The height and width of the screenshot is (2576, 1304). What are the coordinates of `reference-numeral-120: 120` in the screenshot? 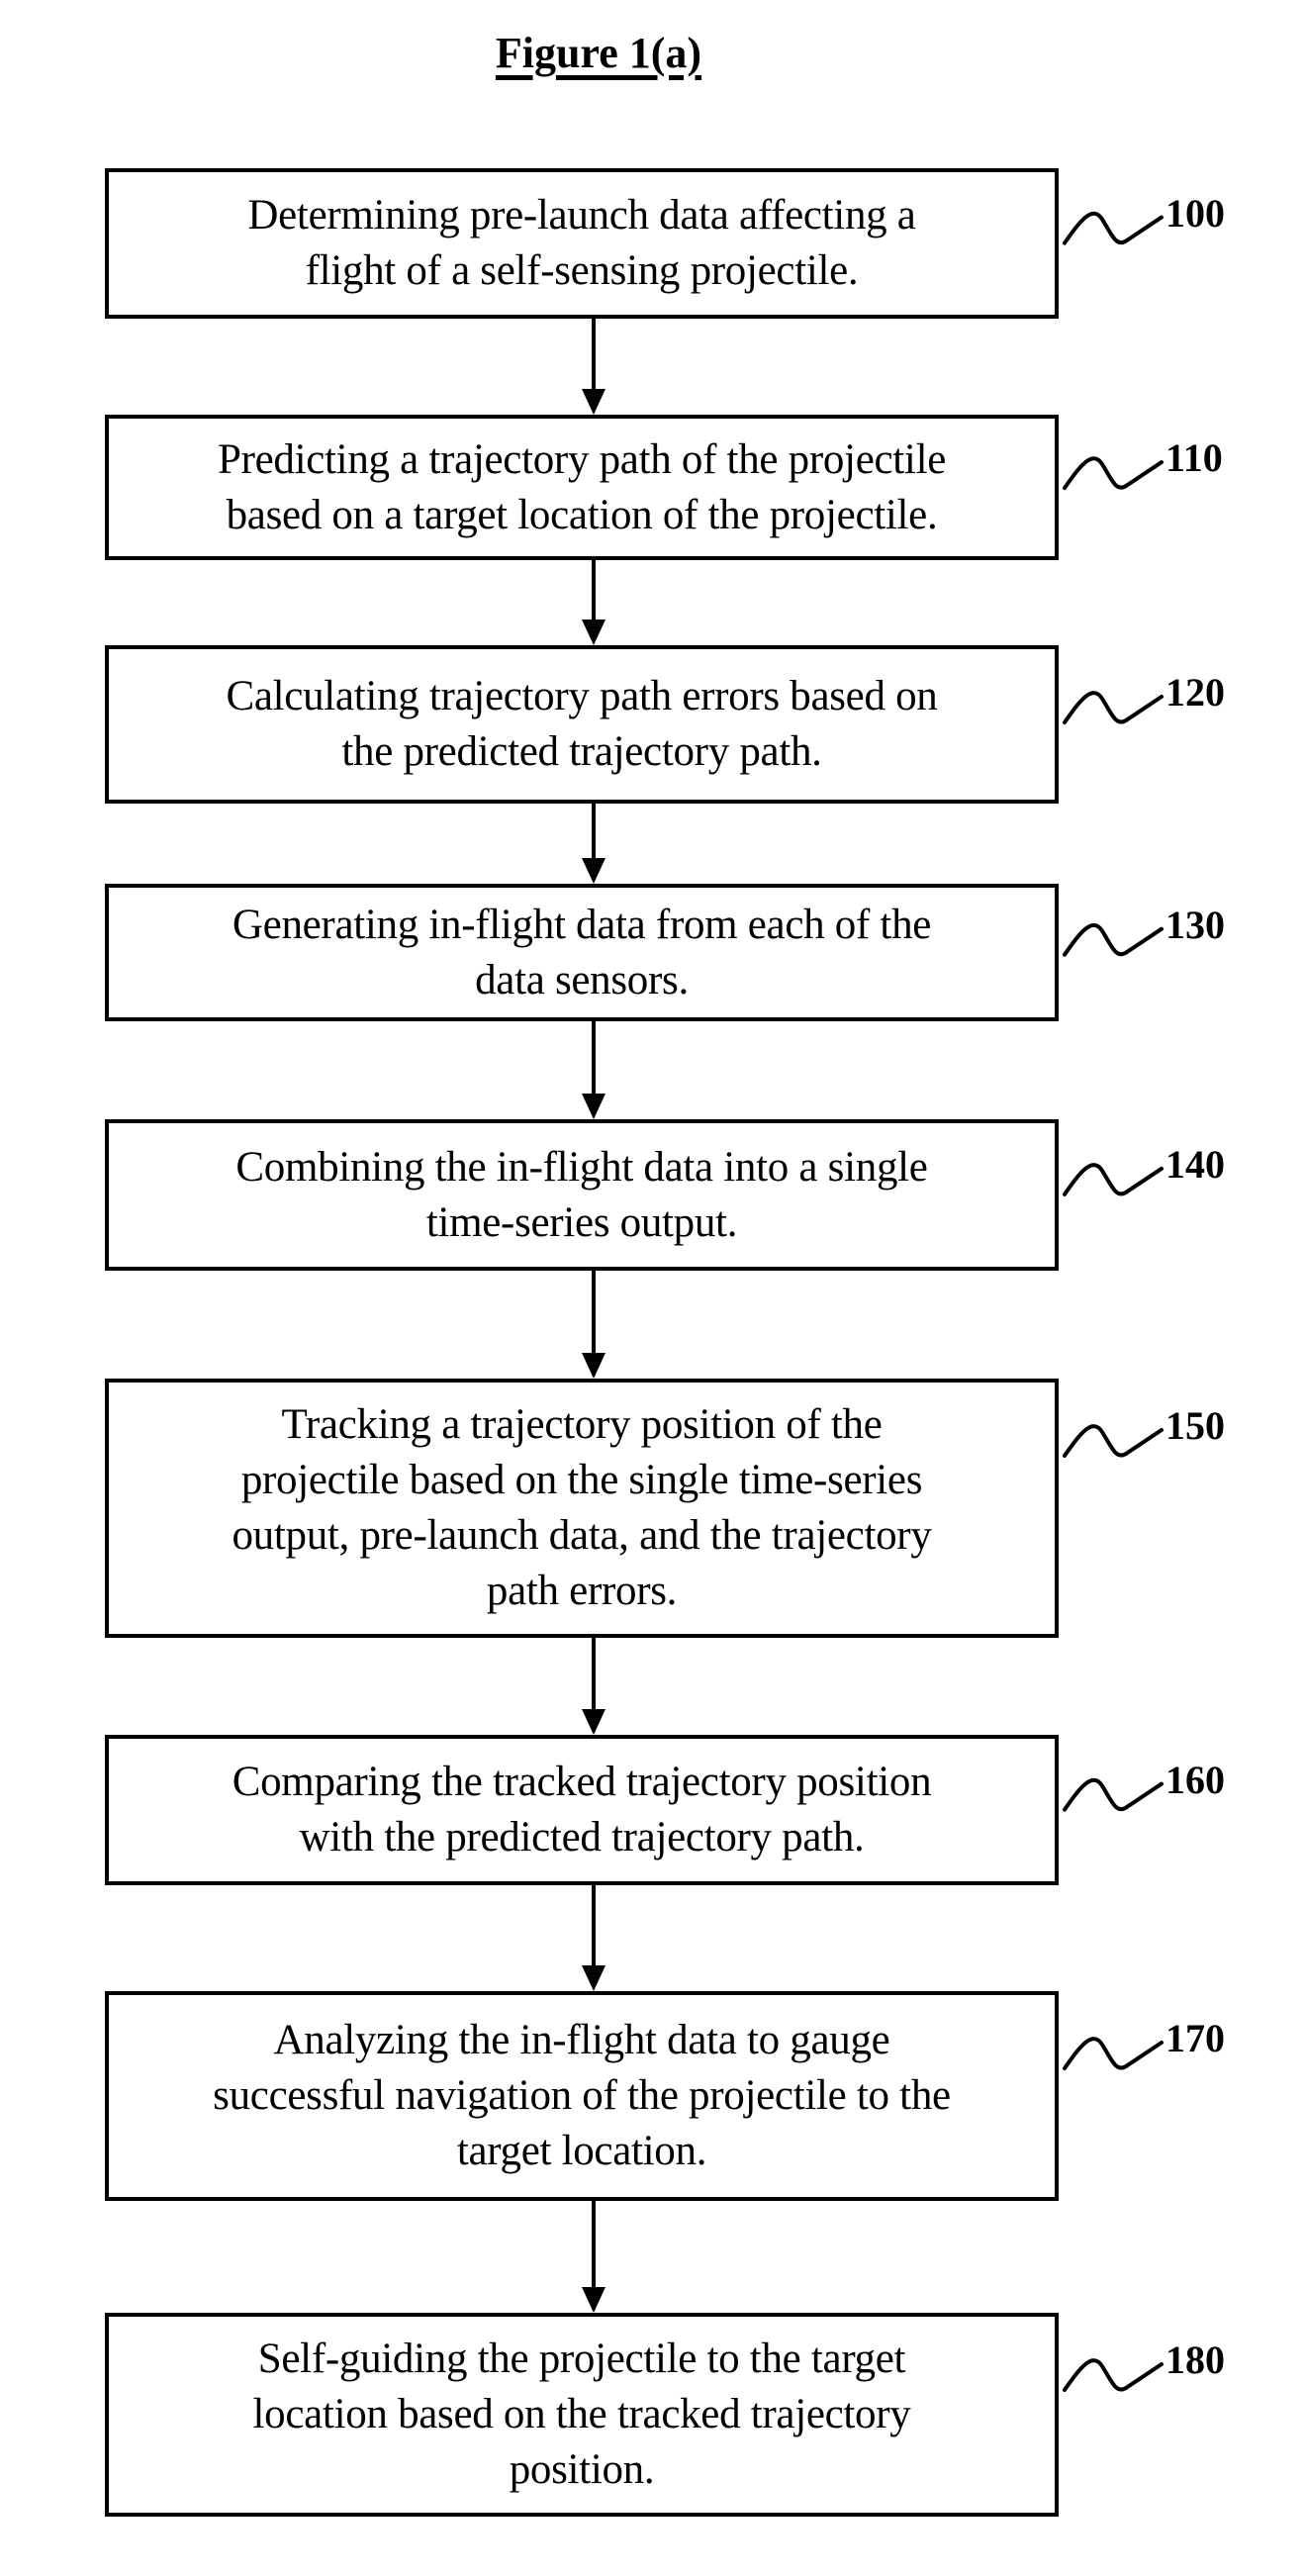 It's located at (1195, 692).